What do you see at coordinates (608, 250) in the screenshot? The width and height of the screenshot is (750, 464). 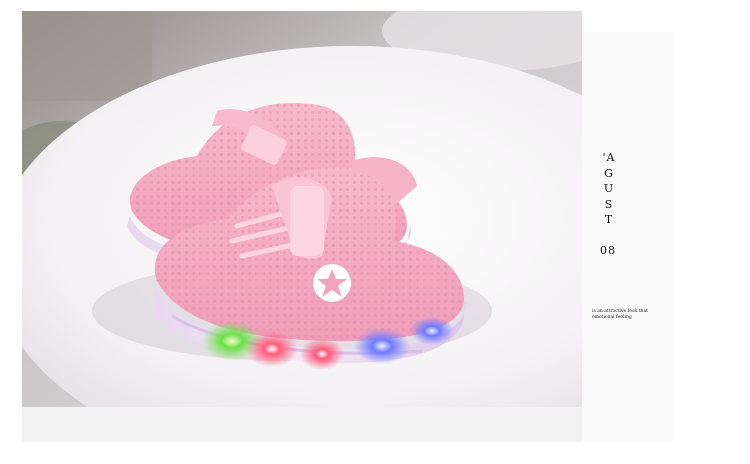 I see `date-number: 08` at bounding box center [608, 250].